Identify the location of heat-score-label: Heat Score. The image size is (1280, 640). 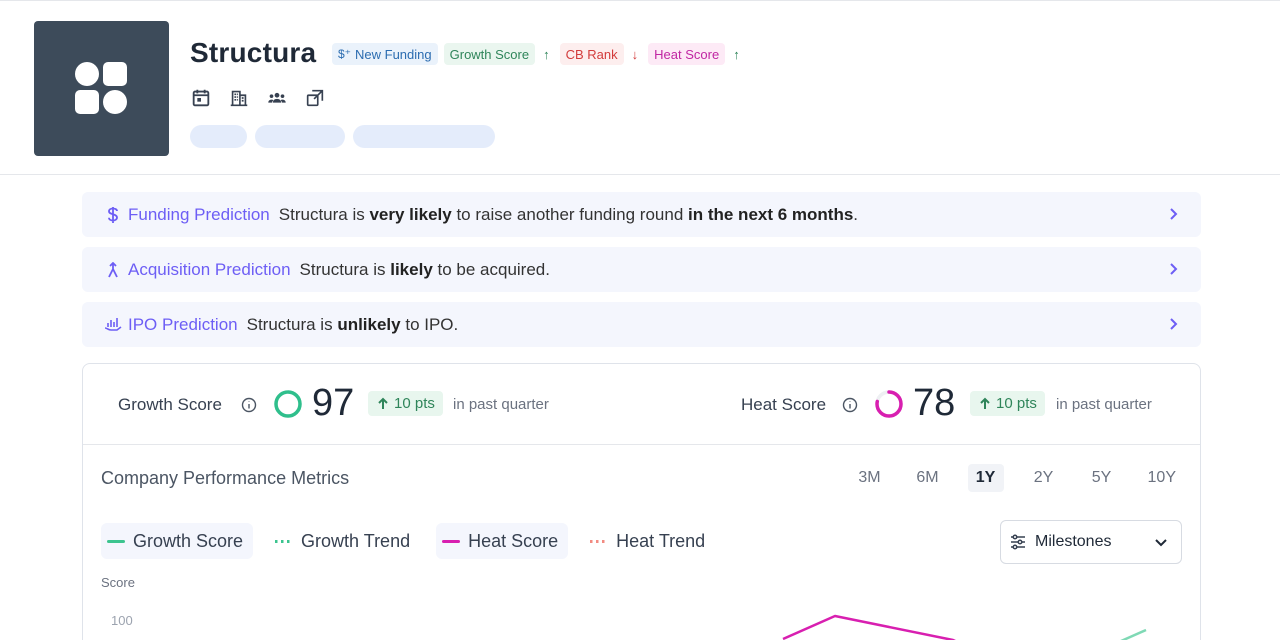
(784, 404).